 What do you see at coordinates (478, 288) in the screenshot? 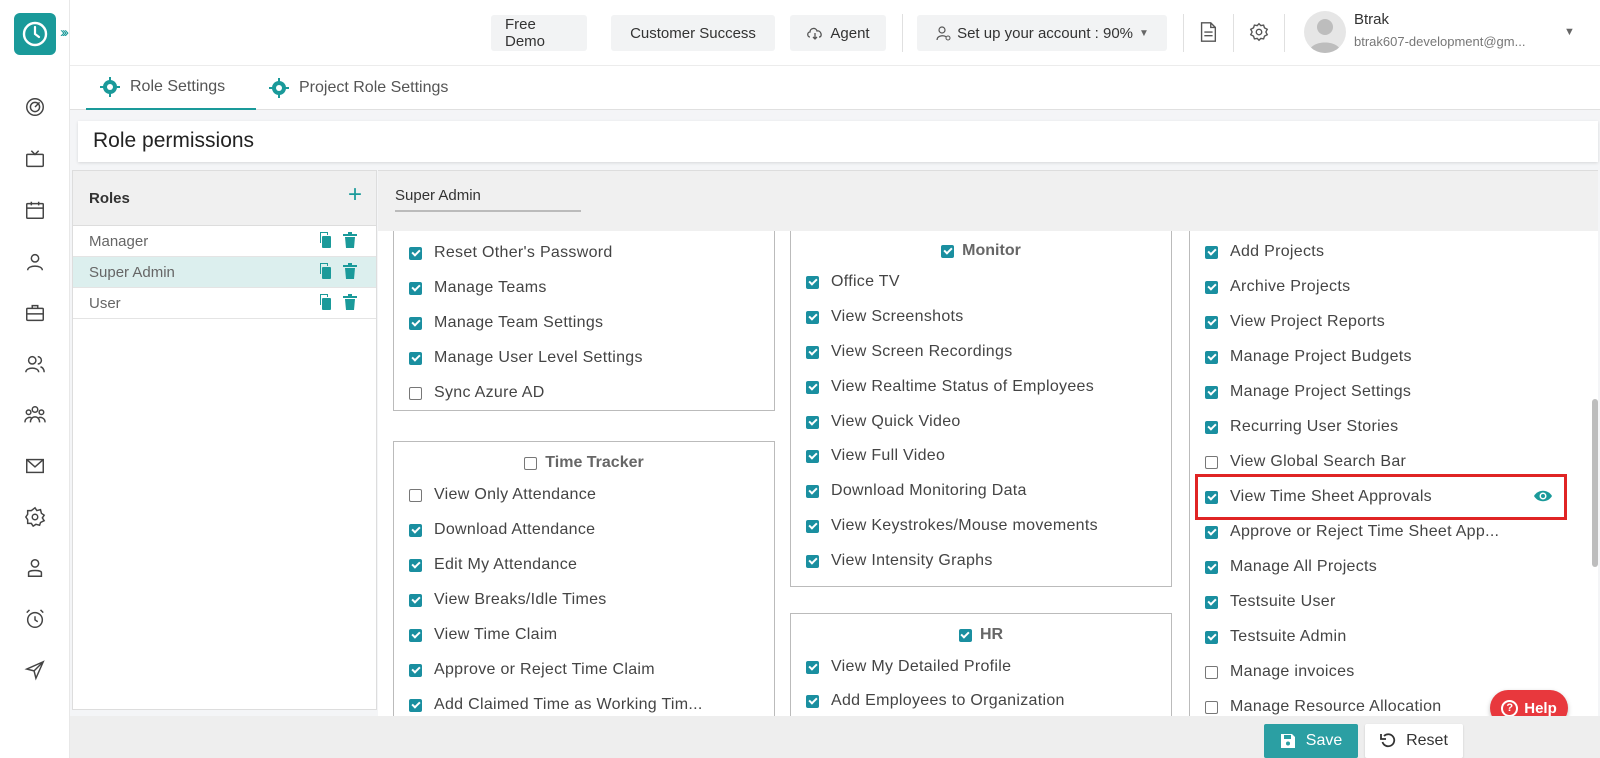
I see `permission-item: Manage Teams` at bounding box center [478, 288].